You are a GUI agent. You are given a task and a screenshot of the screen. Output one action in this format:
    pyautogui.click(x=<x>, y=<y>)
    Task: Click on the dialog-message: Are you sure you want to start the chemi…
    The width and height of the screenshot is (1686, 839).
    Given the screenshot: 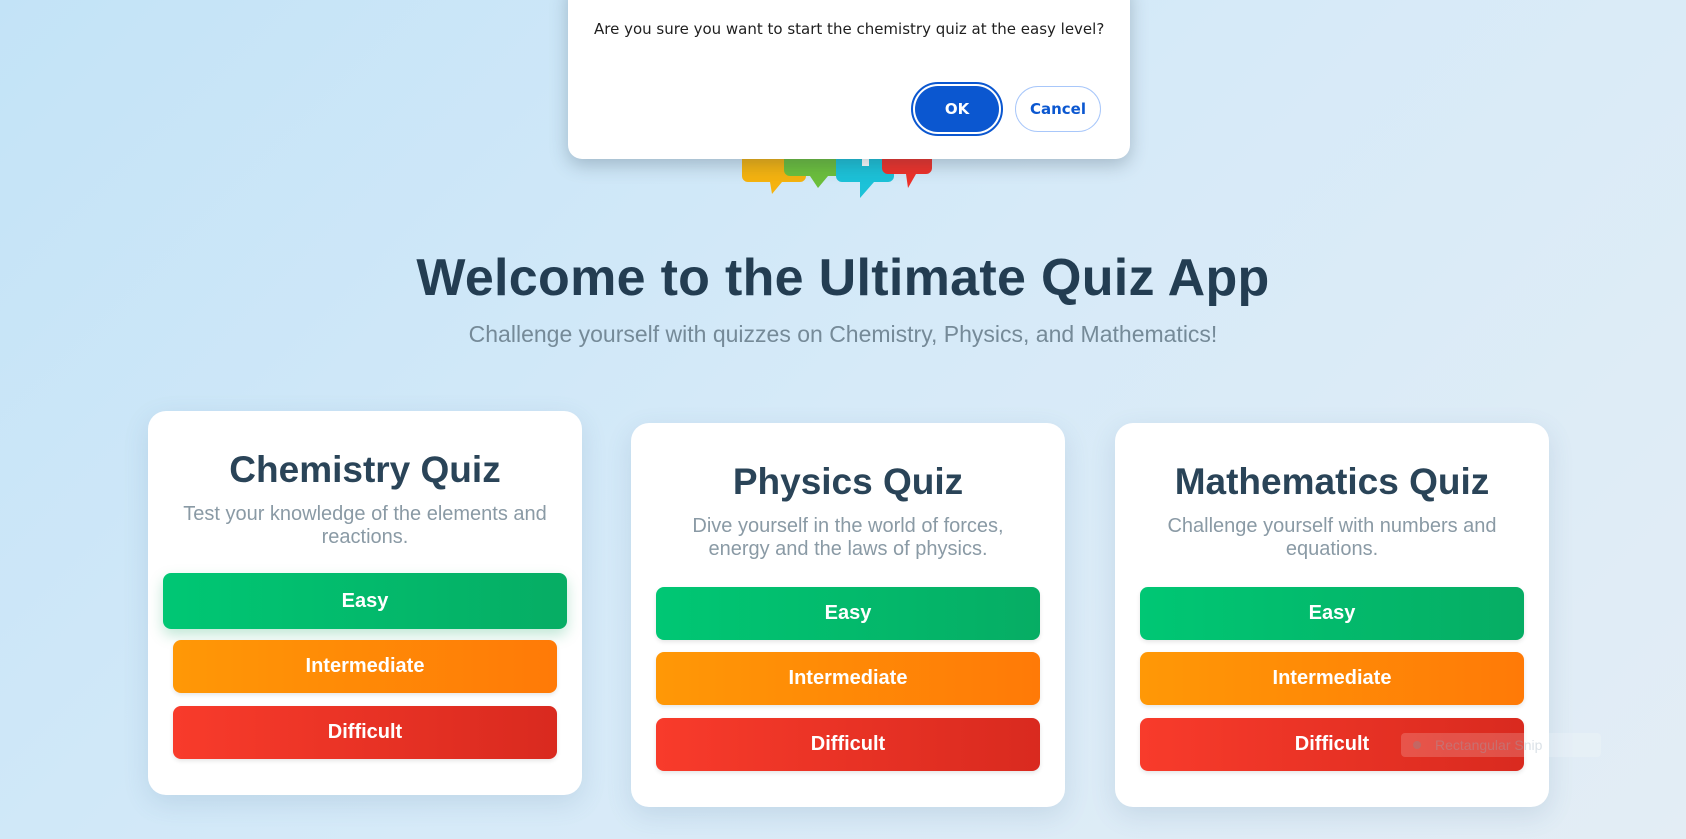 What is the action you would take?
    pyautogui.click(x=849, y=29)
    